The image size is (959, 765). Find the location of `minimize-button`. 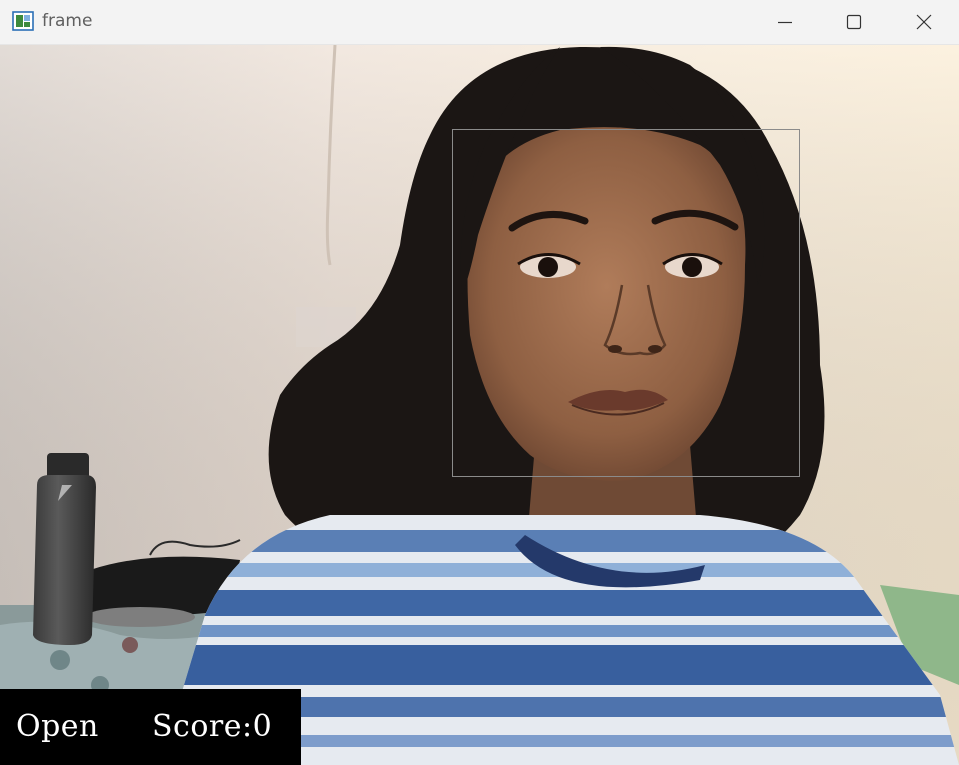

minimize-button is located at coordinates (785, 22).